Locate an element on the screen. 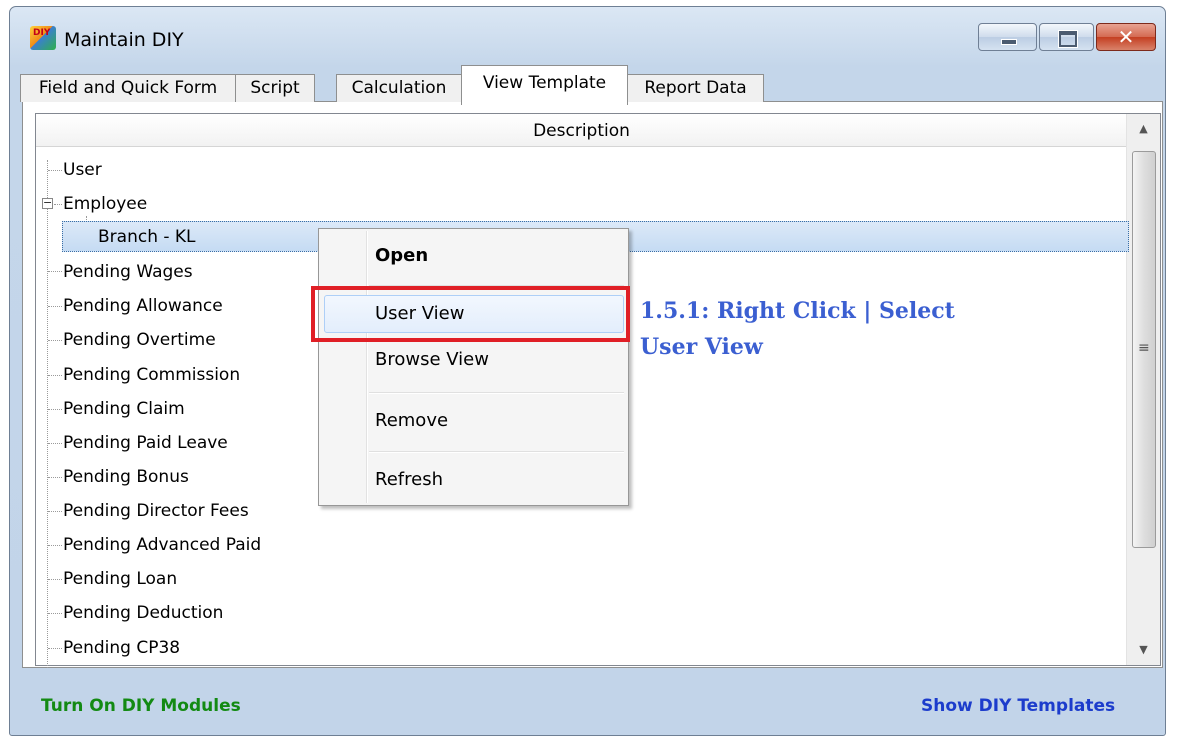  close-button: ✕ is located at coordinates (1126, 37).